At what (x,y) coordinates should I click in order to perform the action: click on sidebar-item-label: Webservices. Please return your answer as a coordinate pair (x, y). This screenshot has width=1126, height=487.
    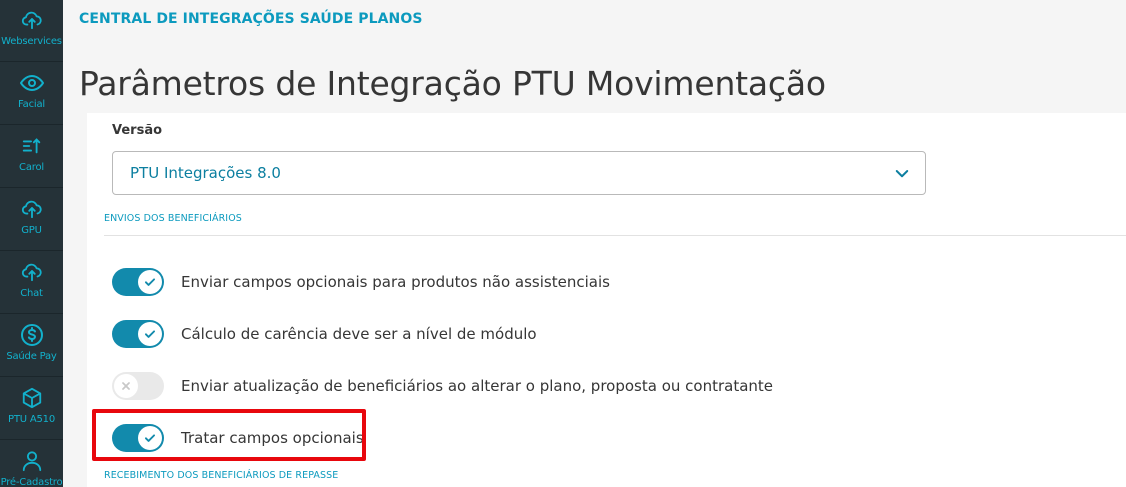
    Looking at the image, I should click on (31, 41).